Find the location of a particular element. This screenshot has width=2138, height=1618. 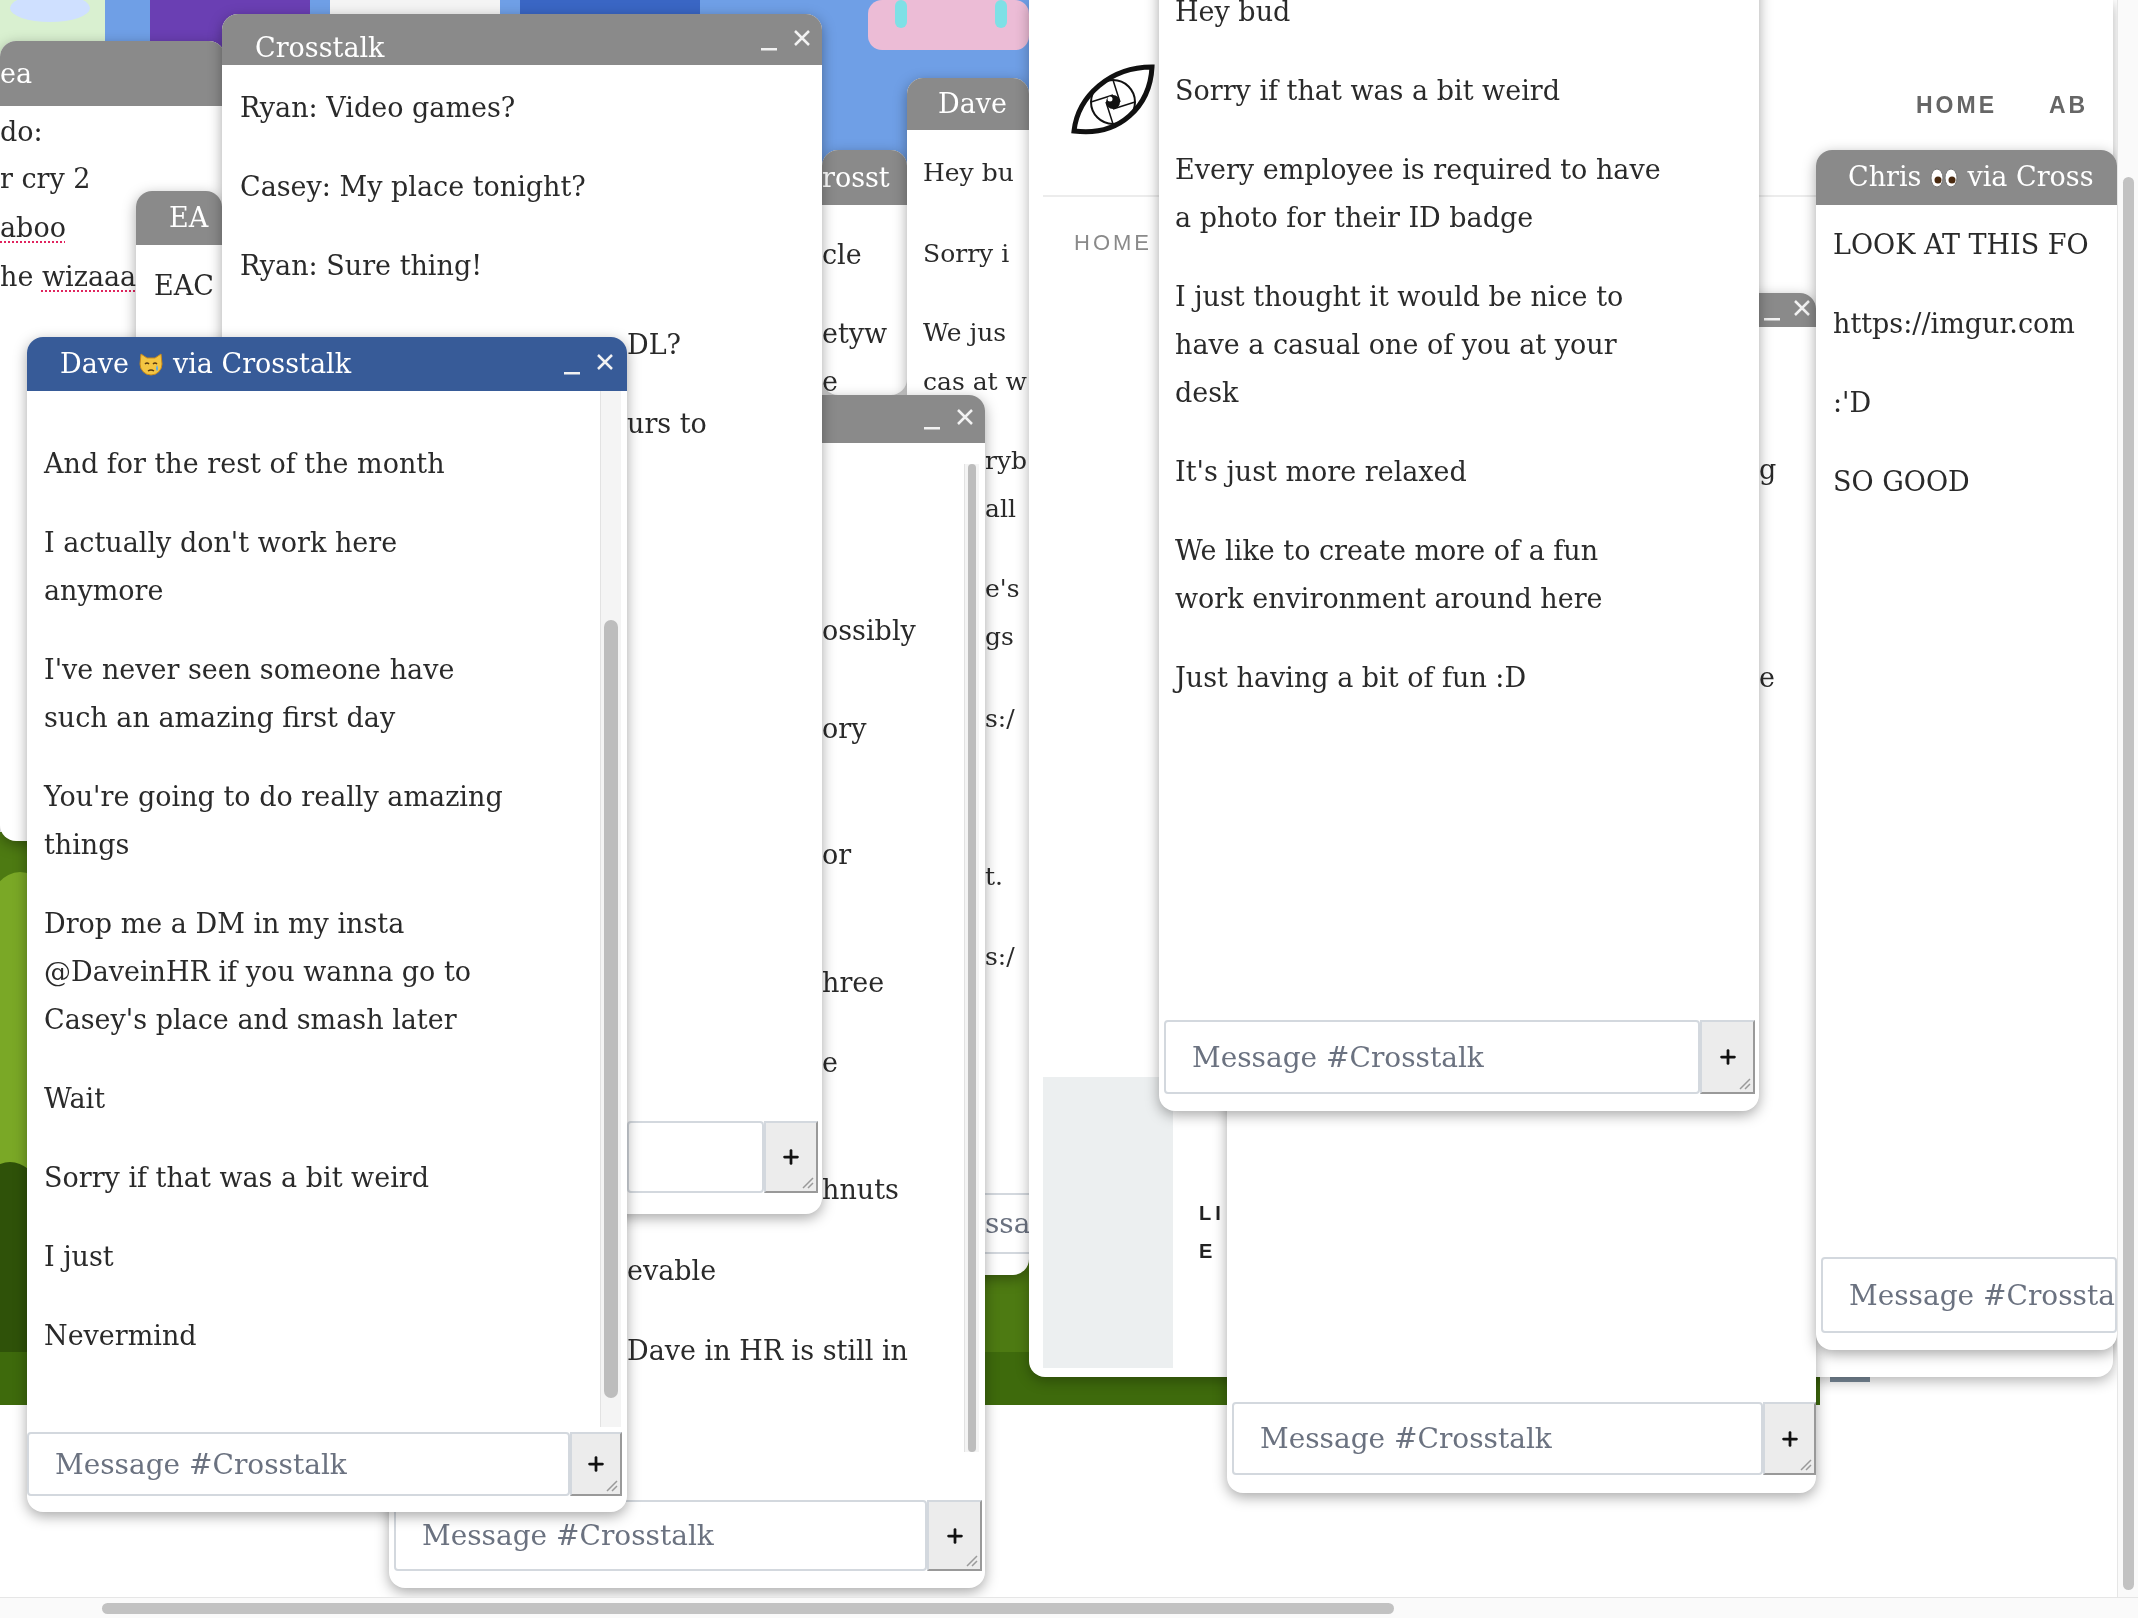

message-text: Ryan: Video games? is located at coordinates (378, 108).